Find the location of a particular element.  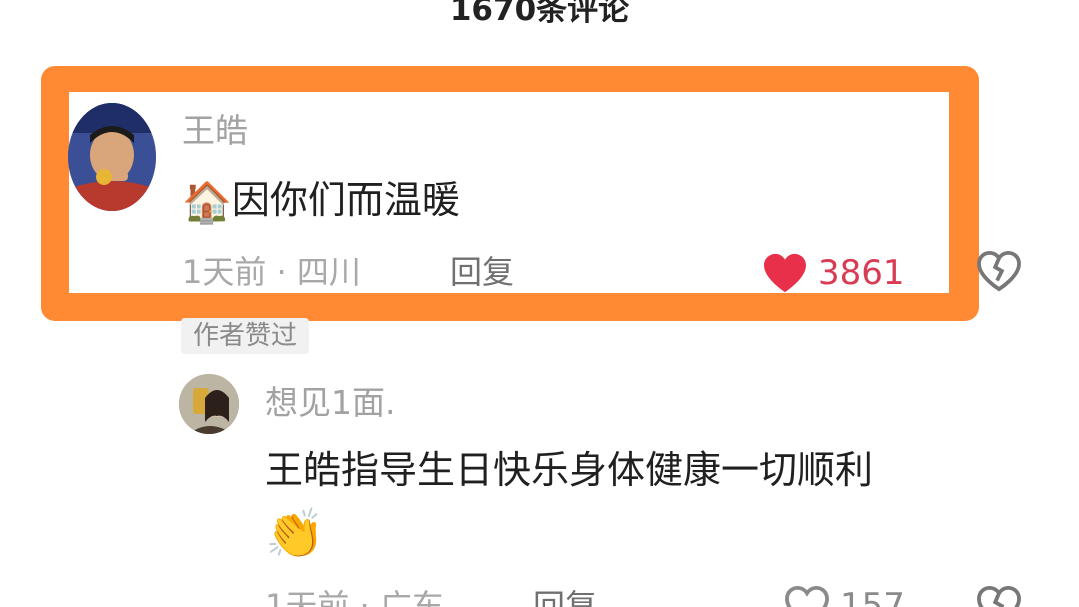

comment-username: 王皓 is located at coordinates (215, 131).